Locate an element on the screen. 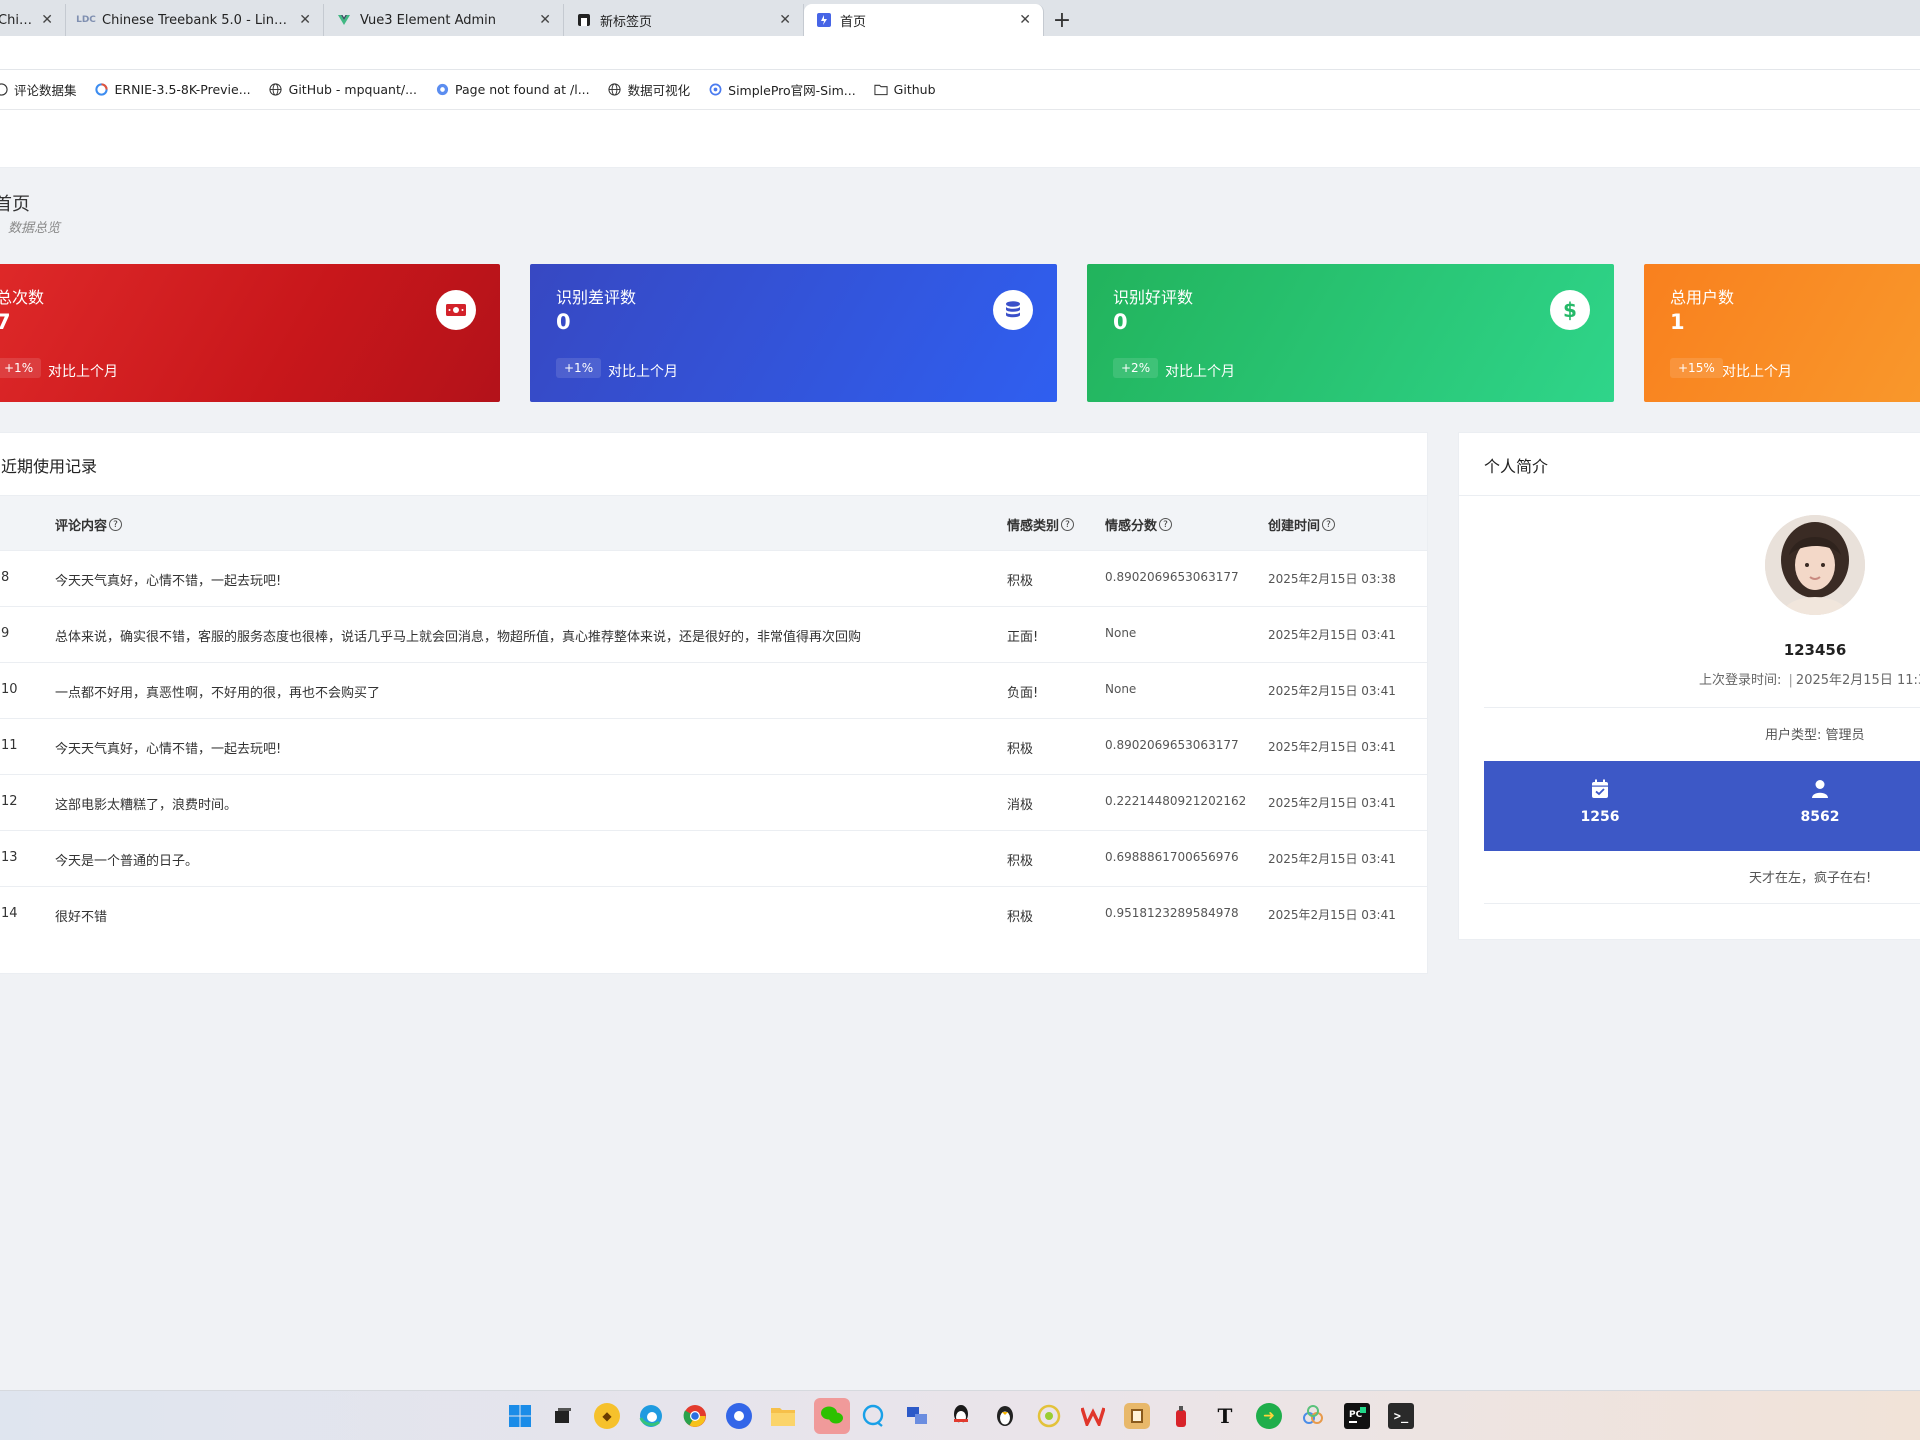  calendar-check-icon is located at coordinates (1600, 791).